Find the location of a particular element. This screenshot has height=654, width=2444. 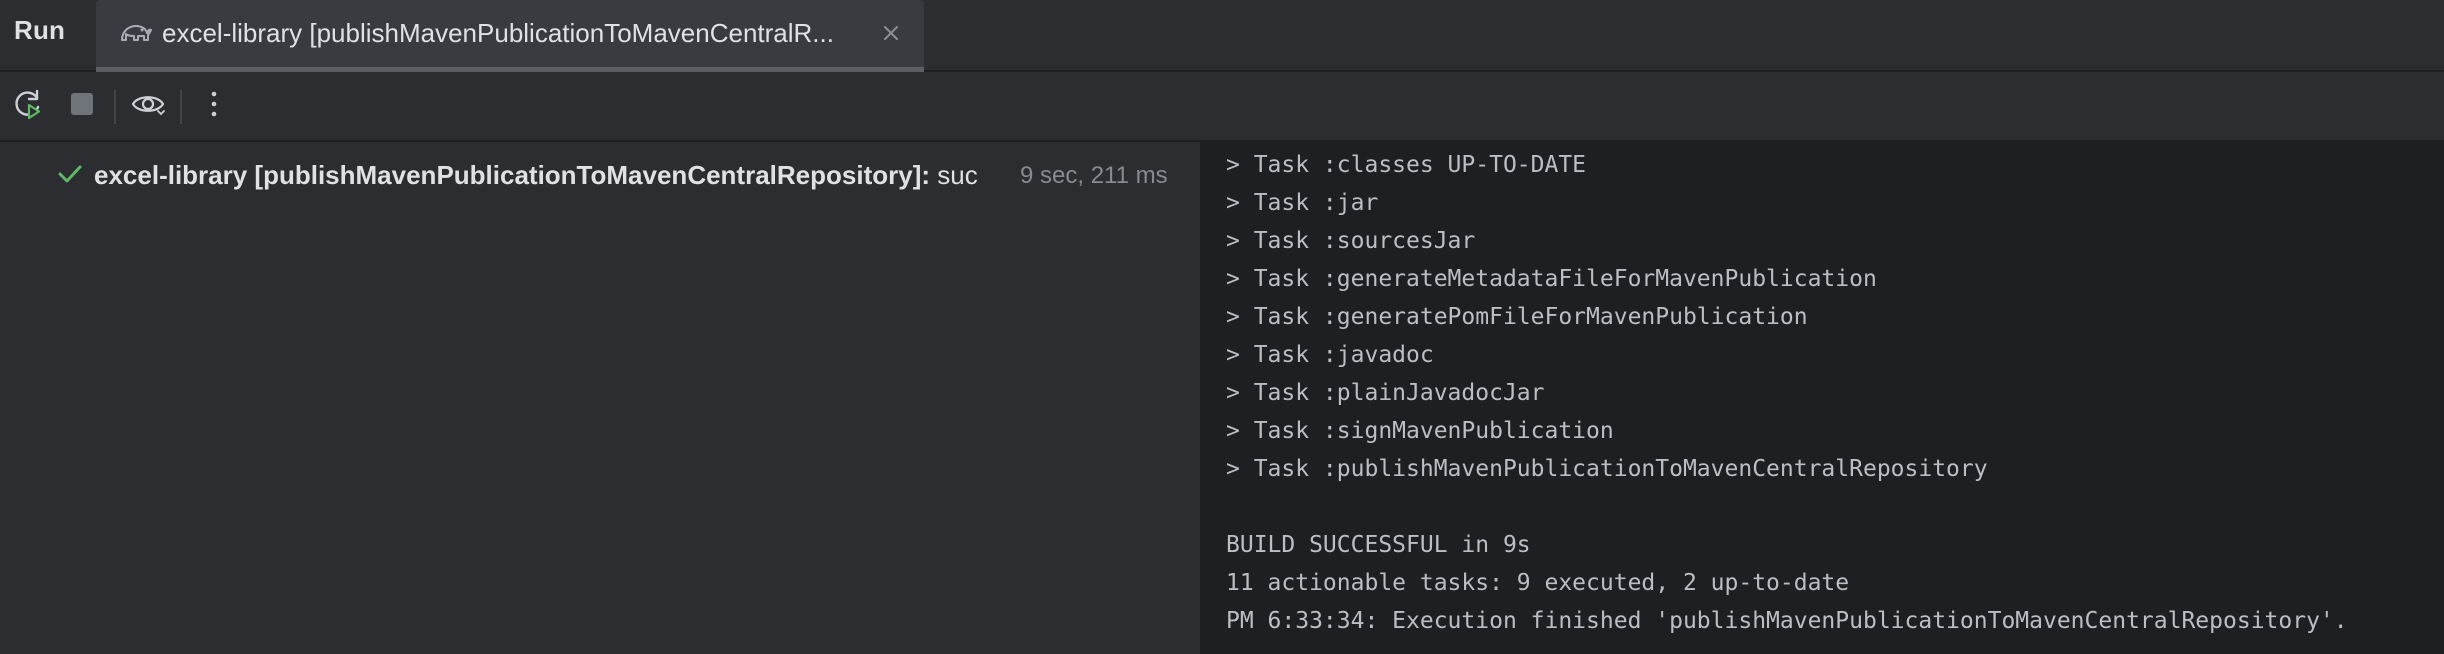

console-line: BUILD SUCCESSFUL in 9s is located at coordinates (1378, 545).